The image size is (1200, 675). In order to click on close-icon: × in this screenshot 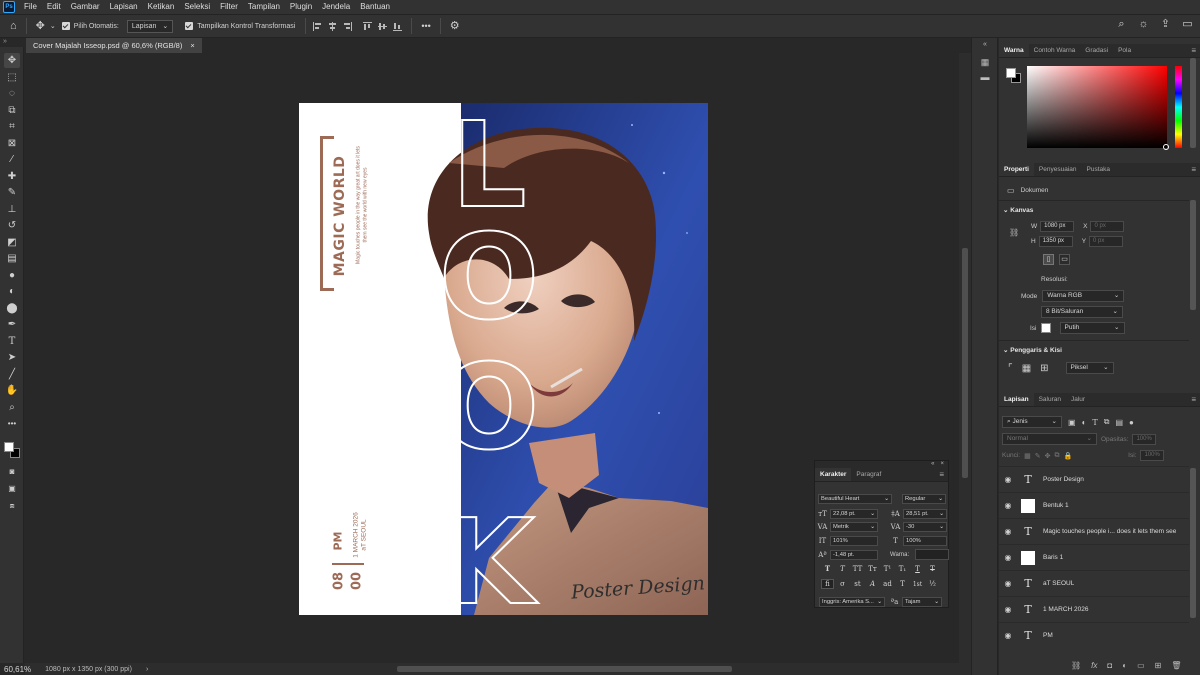, I will do `click(942, 464)`.